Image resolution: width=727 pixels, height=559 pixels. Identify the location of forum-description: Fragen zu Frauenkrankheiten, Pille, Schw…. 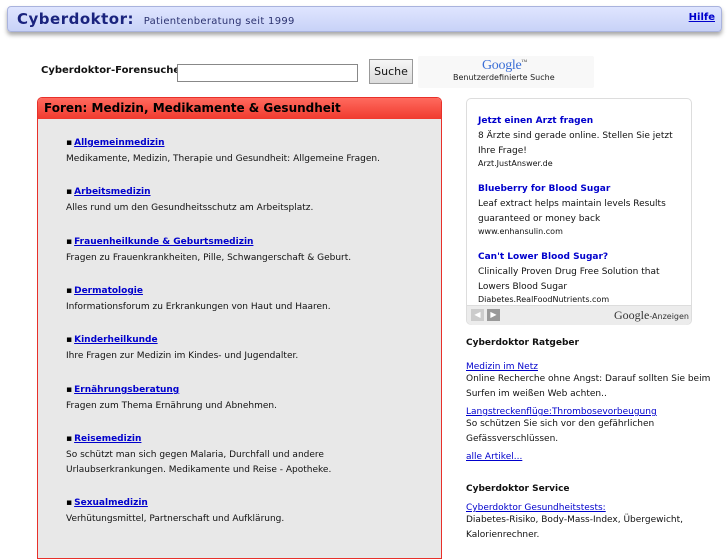
(209, 258).